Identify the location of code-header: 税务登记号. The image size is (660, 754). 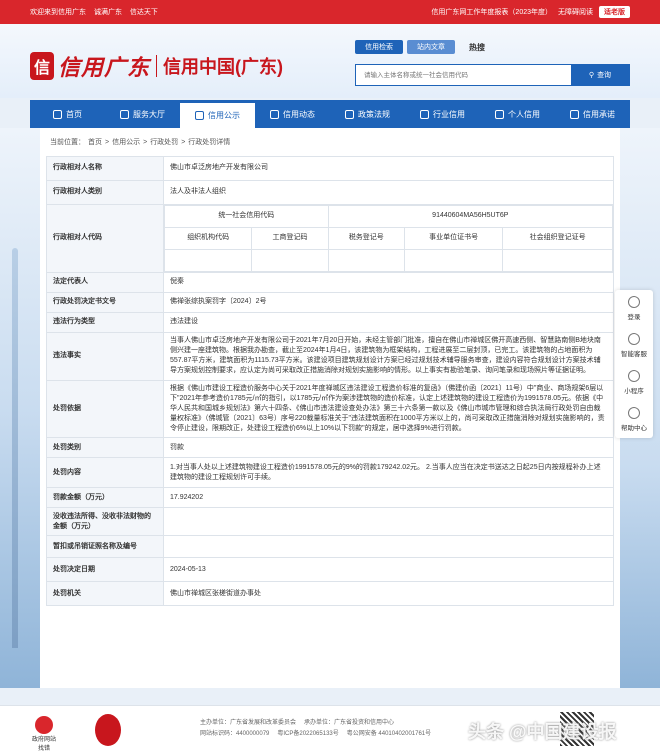
(366, 238).